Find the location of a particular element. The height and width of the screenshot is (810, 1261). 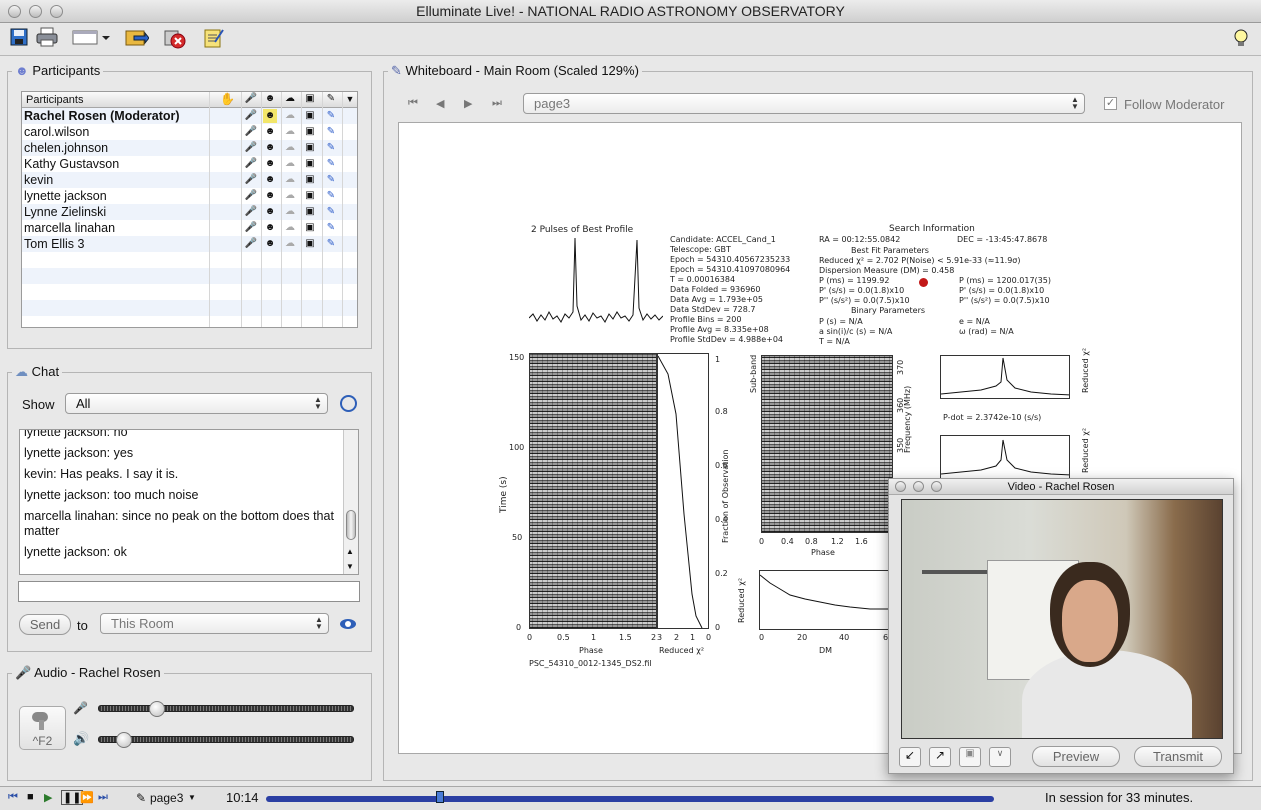

subband-phase-heatmap is located at coordinates (827, 444).